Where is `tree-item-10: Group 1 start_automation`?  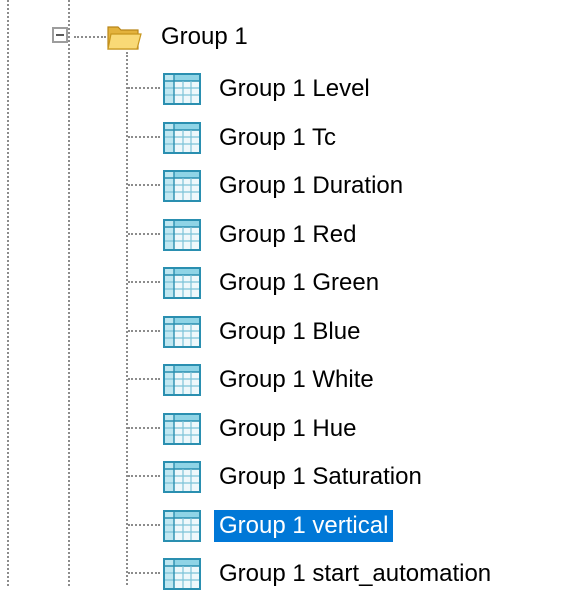 tree-item-10: Group 1 start_automation is located at coordinates (289, 573).